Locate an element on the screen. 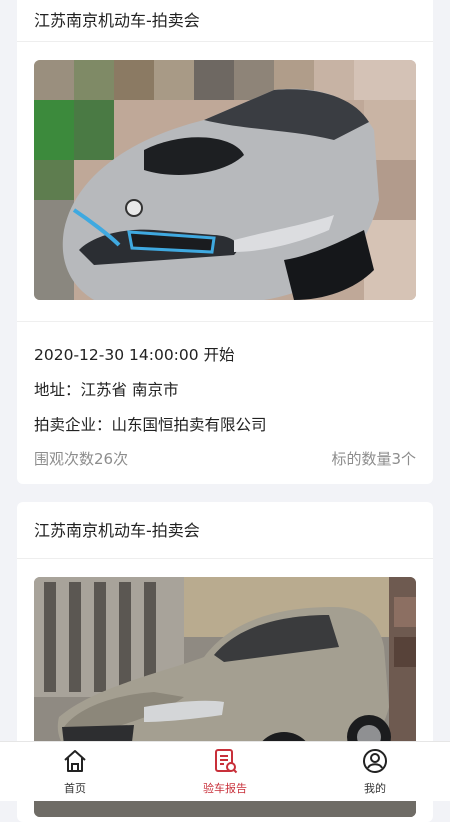 Image resolution: width=450 pixels, height=822 pixels. home-icon is located at coordinates (75, 761).